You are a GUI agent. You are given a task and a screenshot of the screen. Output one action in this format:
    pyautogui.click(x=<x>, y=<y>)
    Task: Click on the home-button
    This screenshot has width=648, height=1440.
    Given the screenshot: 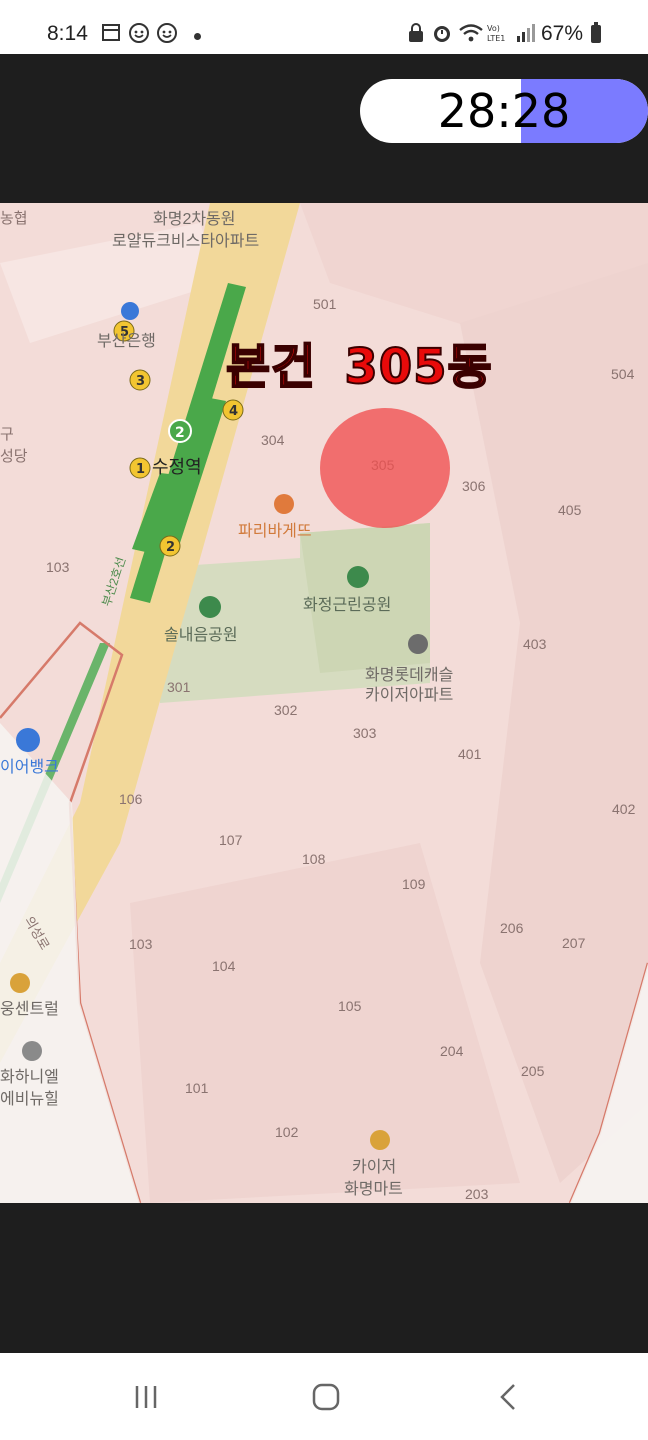 What is the action you would take?
    pyautogui.click(x=326, y=1397)
    